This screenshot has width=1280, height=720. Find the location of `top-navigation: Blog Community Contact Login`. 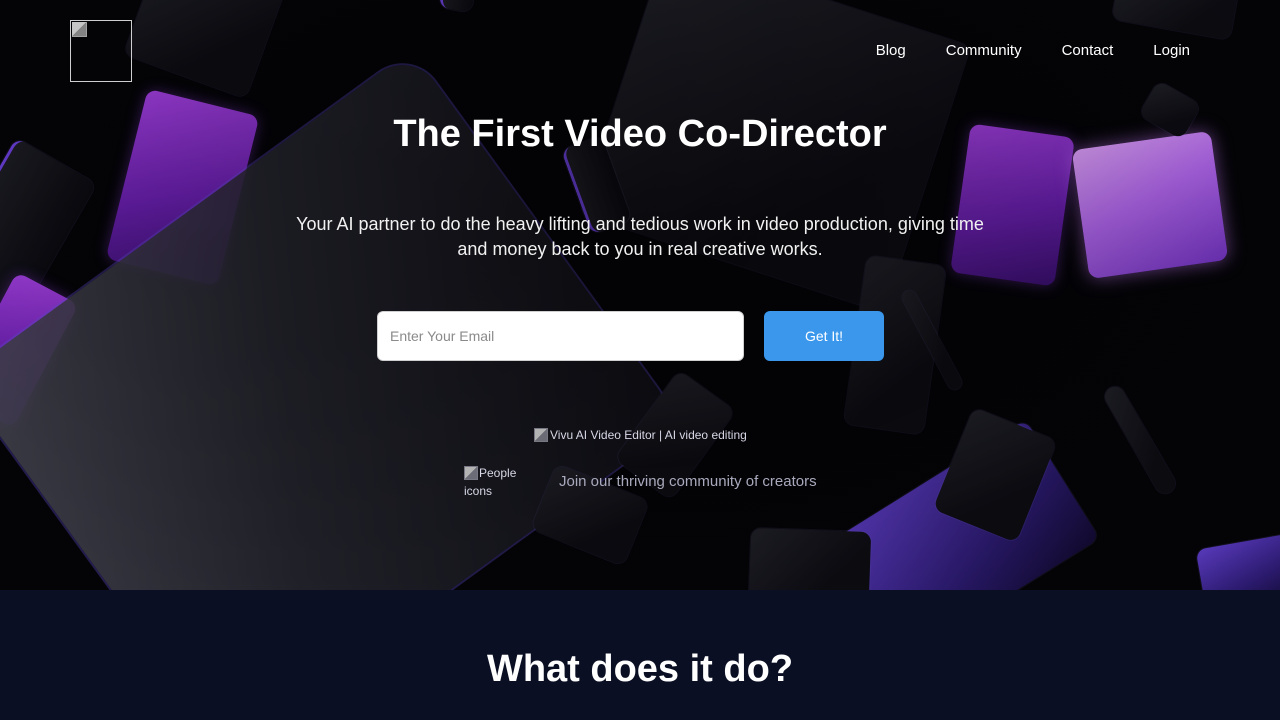

top-navigation: Blog Community Contact Login is located at coordinates (640, 50).